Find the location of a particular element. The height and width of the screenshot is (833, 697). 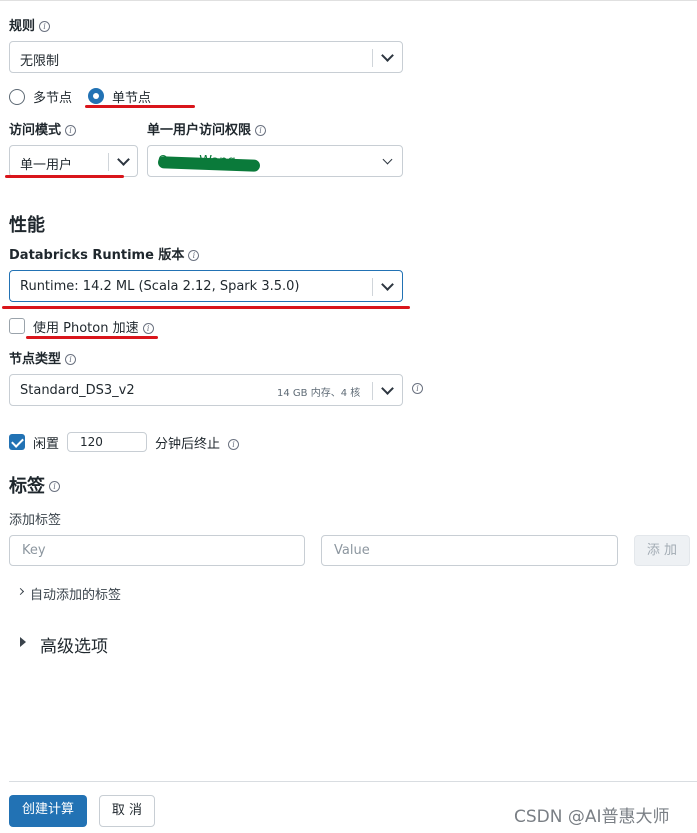

idle-minutes-field is located at coordinates (107, 442).